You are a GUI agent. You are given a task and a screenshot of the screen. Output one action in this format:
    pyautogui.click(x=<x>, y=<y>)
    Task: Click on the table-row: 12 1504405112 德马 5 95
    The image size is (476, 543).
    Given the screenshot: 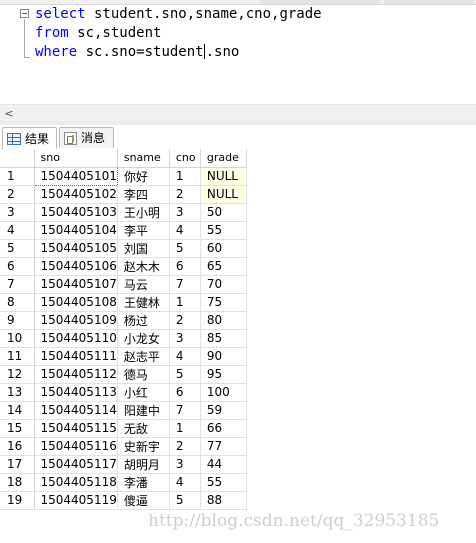 What is the action you would take?
    pyautogui.click(x=123, y=374)
    